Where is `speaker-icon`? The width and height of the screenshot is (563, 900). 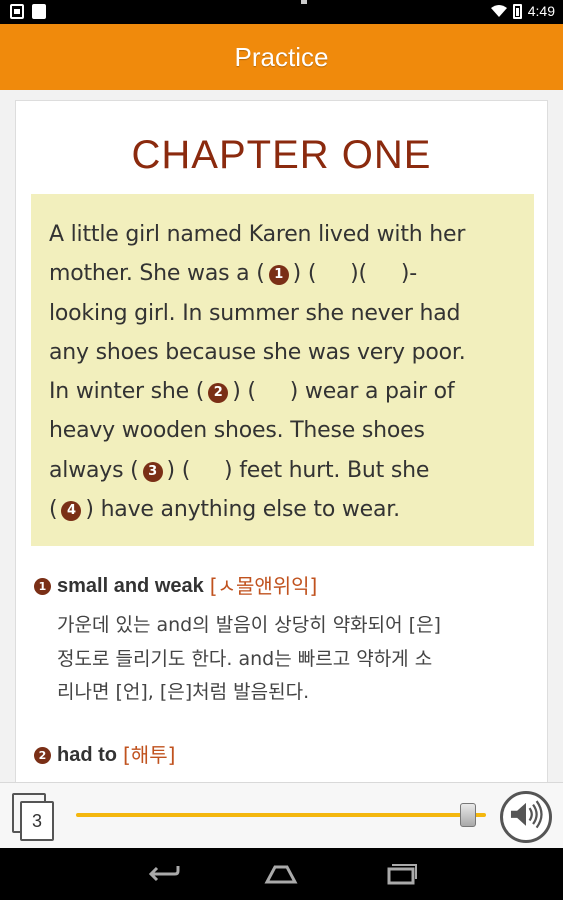
speaker-icon is located at coordinates (526, 817).